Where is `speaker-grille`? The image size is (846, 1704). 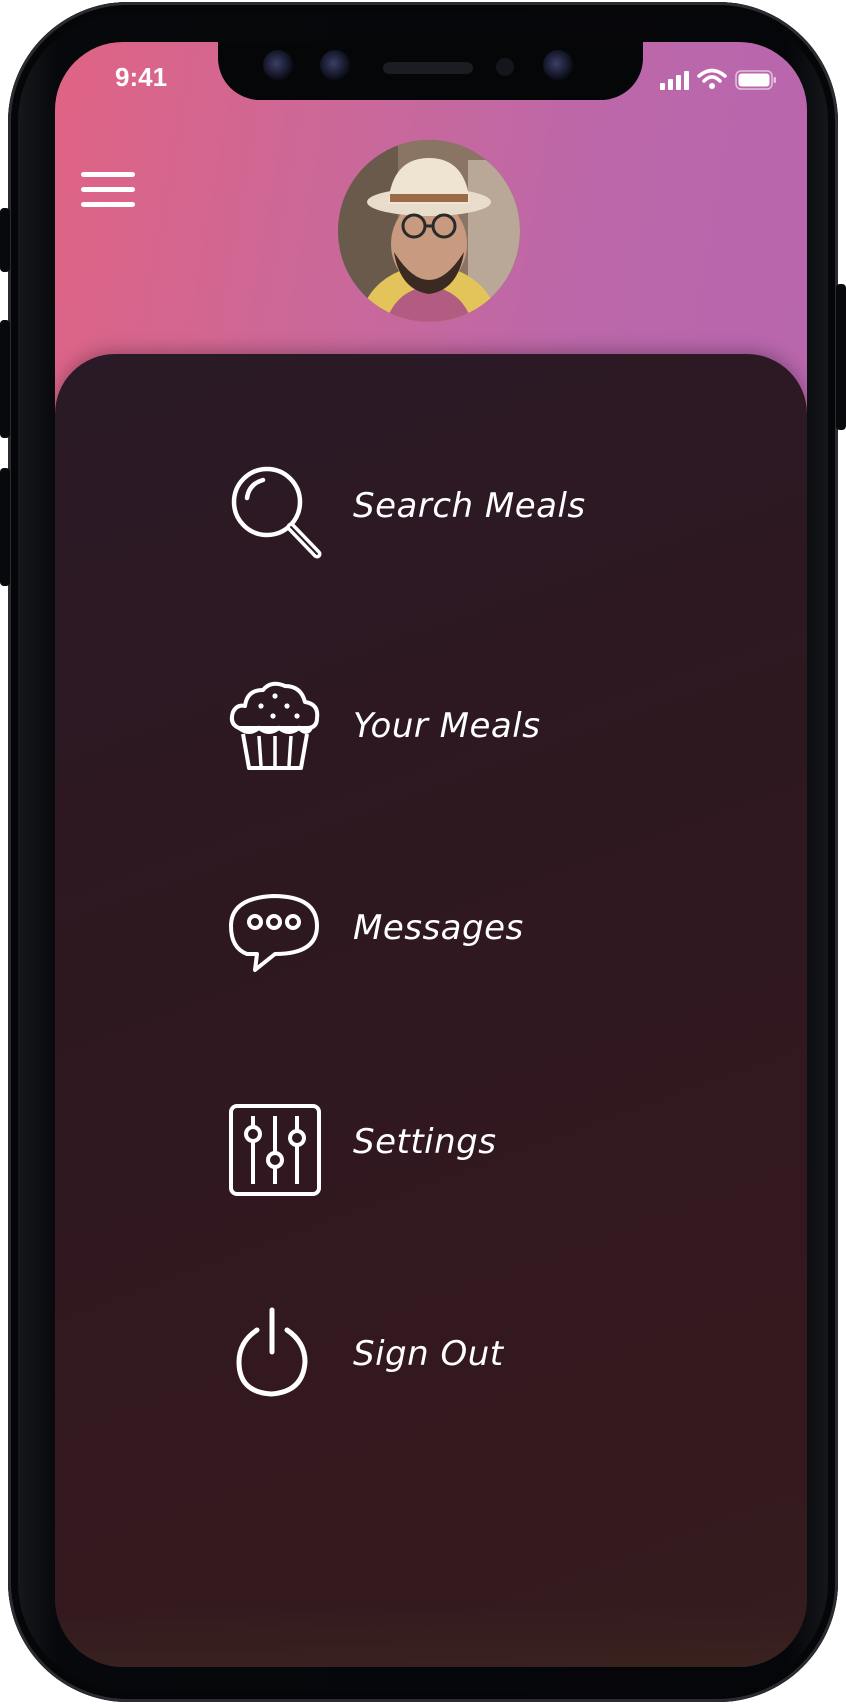
speaker-grille is located at coordinates (428, 68).